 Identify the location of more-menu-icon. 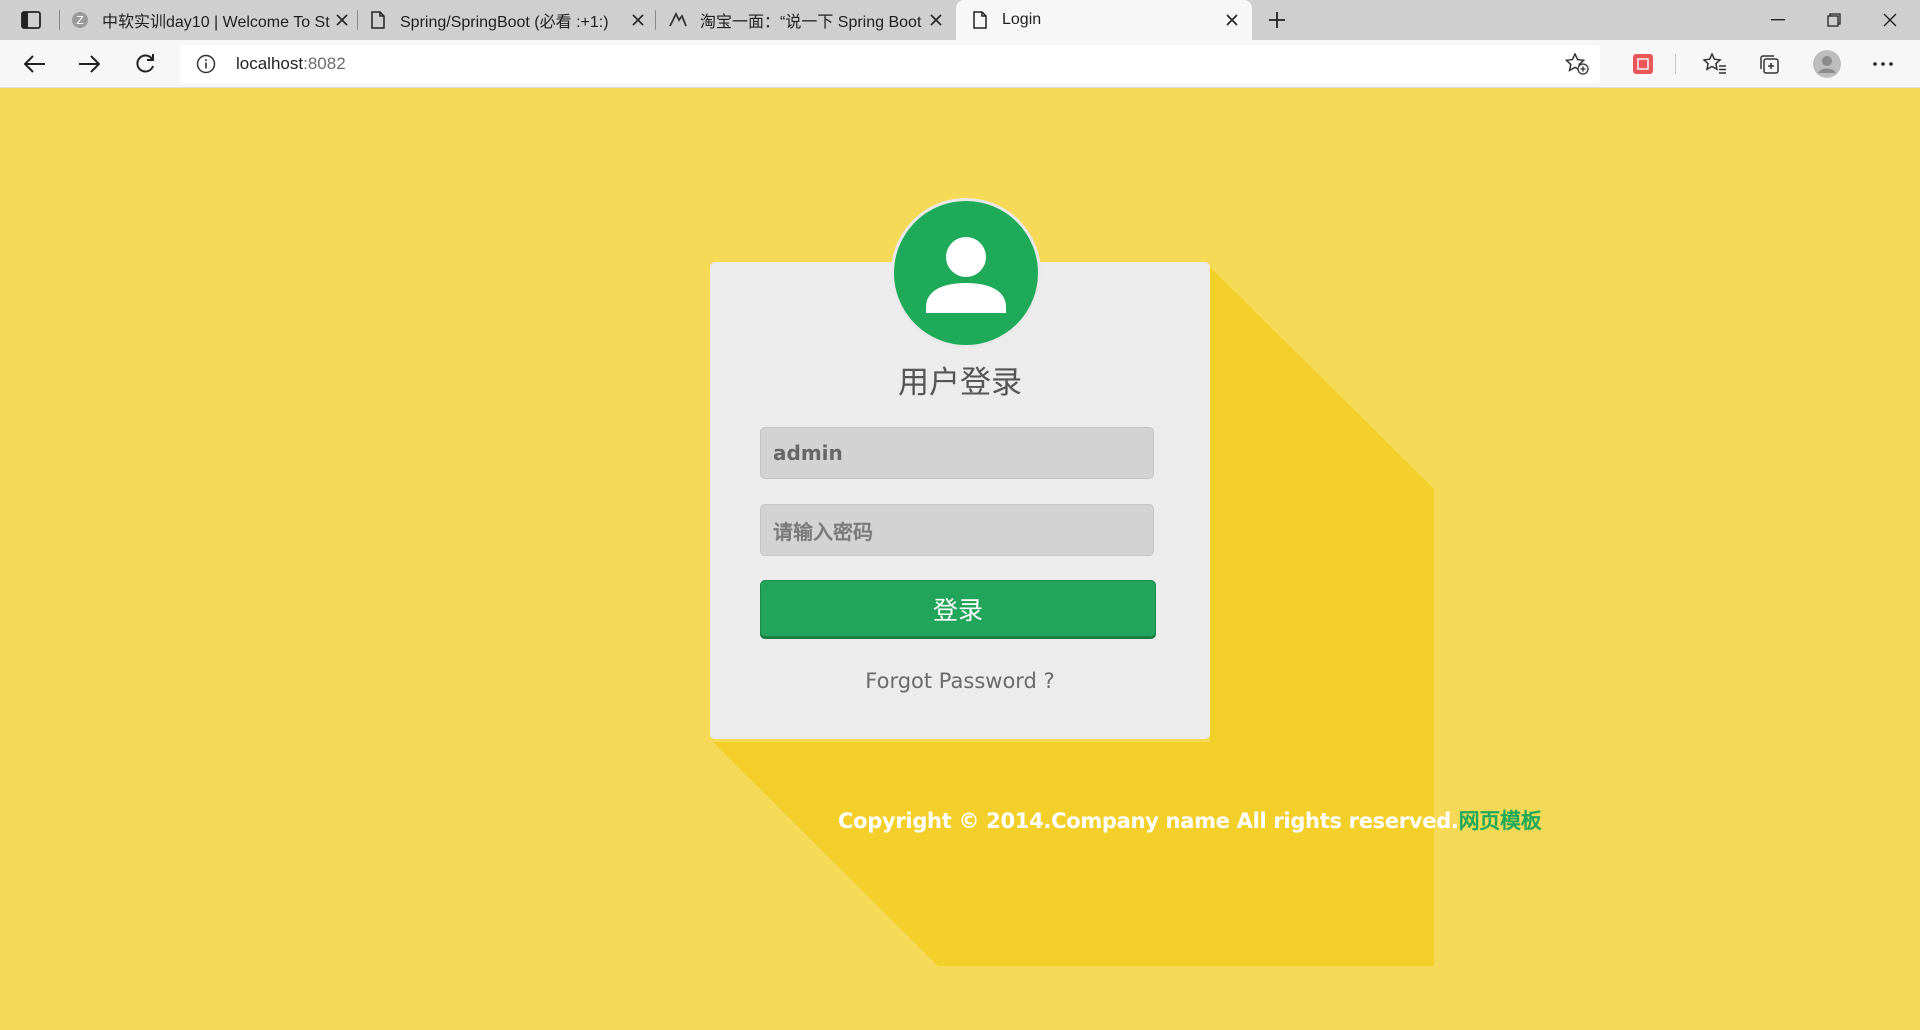
(1883, 64).